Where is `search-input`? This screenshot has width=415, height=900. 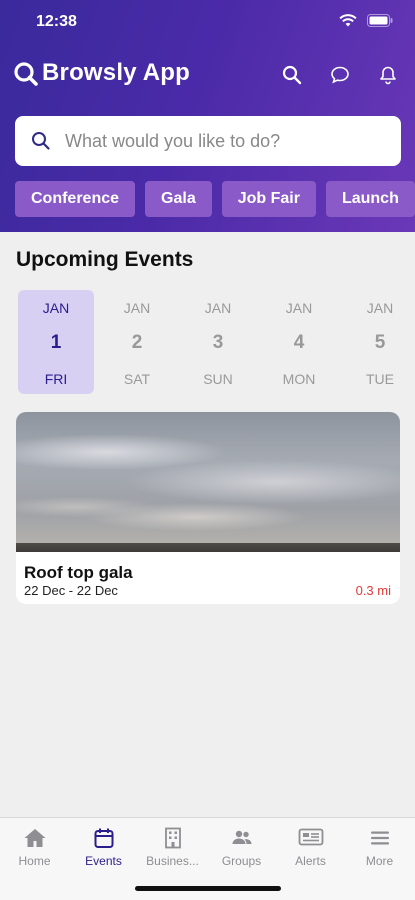 search-input is located at coordinates (225, 141).